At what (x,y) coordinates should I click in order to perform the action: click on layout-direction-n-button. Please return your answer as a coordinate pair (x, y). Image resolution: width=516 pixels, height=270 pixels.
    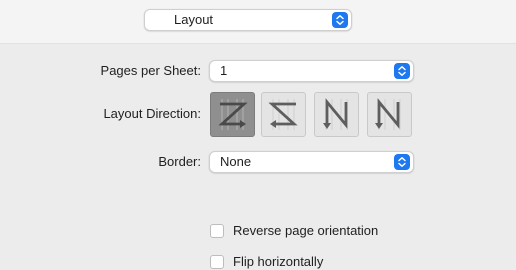
    Looking at the image, I should click on (389, 114).